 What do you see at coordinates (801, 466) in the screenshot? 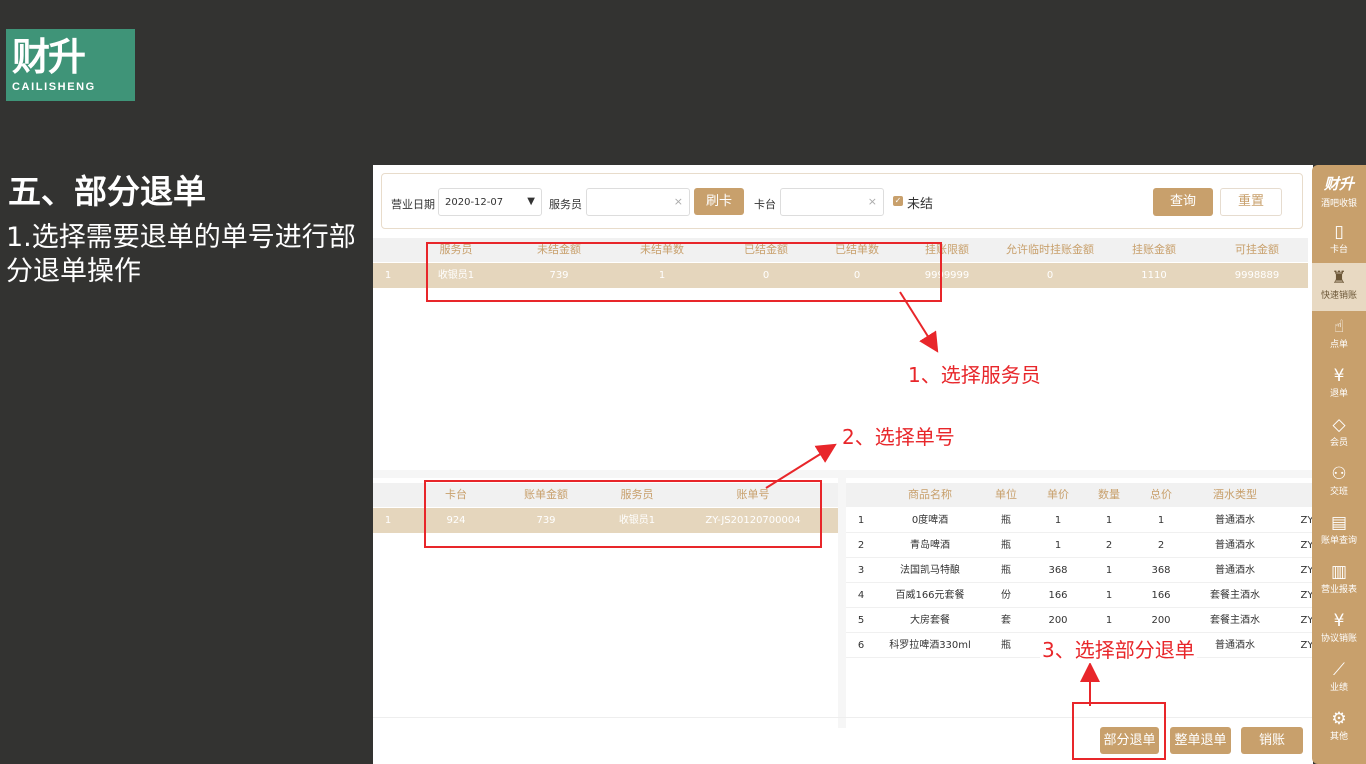
I see `arrow-step2` at bounding box center [801, 466].